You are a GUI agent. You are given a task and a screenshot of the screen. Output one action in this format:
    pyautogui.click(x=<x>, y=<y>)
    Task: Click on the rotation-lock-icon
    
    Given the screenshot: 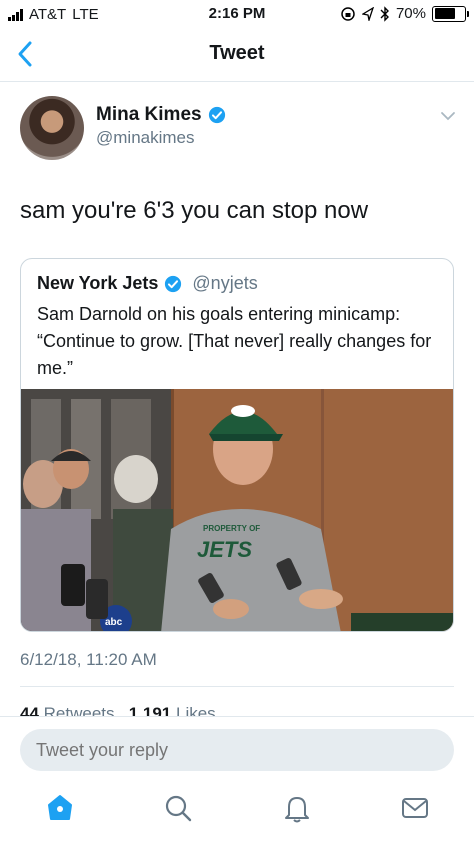 What is the action you would take?
    pyautogui.click(x=348, y=13)
    